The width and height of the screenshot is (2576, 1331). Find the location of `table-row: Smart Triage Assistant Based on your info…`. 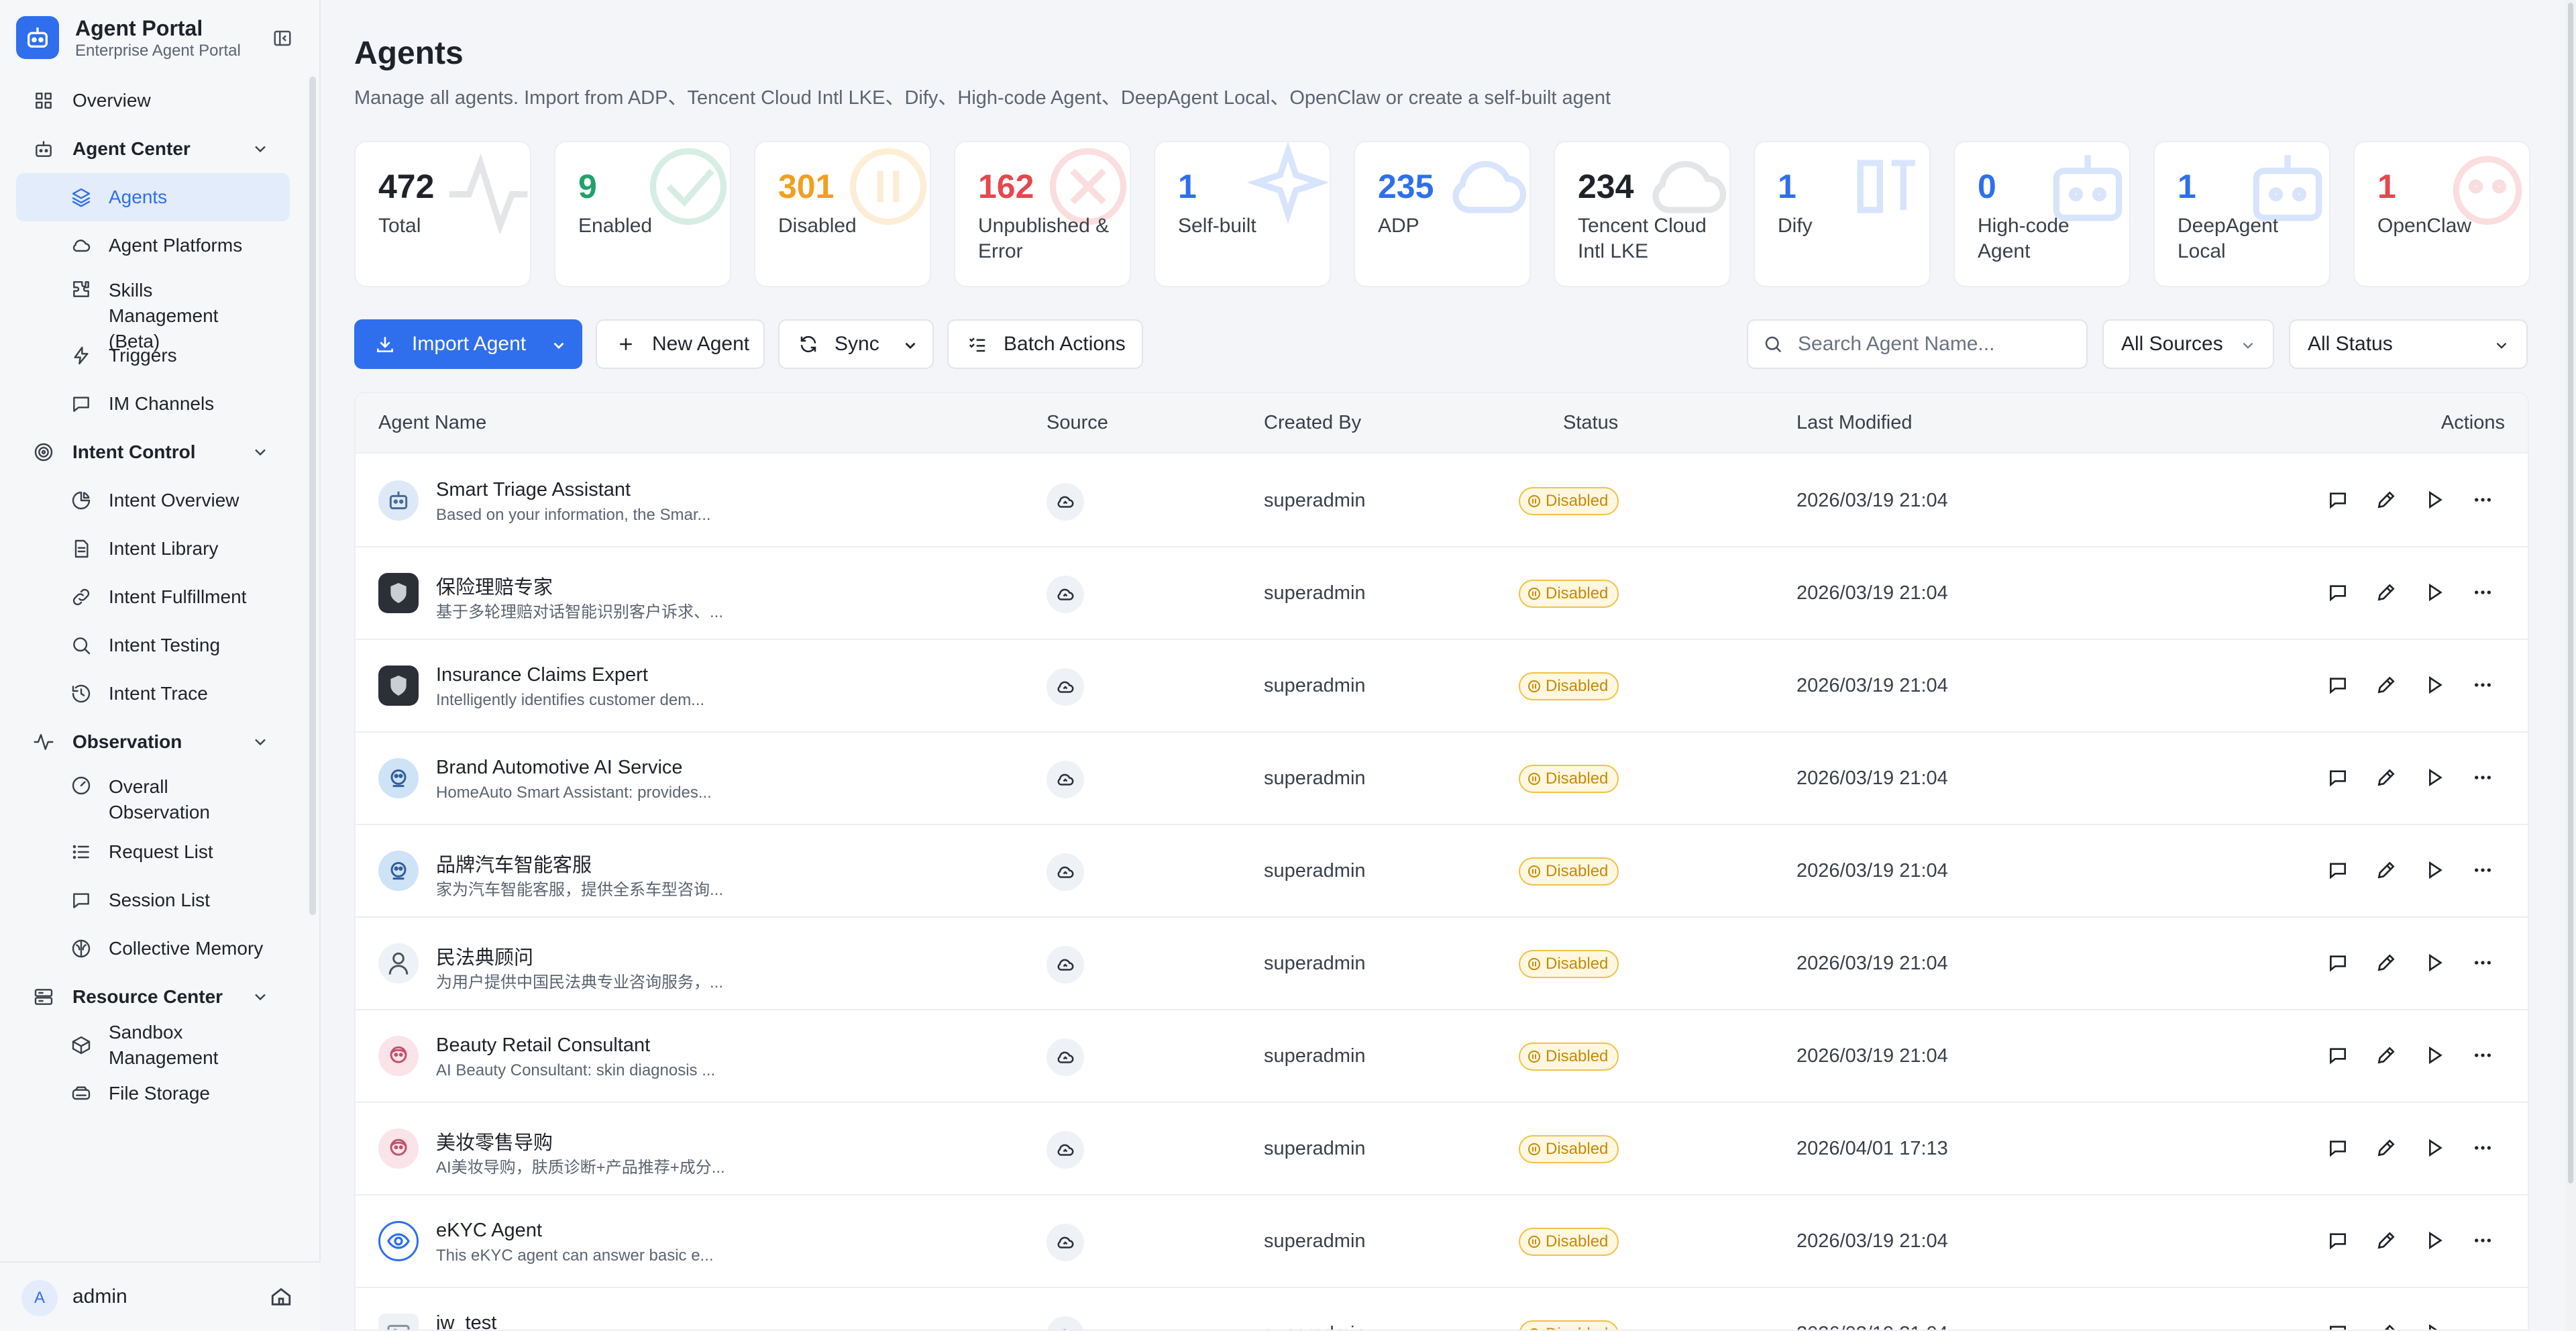

table-row: Smart Triage Assistant Based on your info… is located at coordinates (1442, 501).